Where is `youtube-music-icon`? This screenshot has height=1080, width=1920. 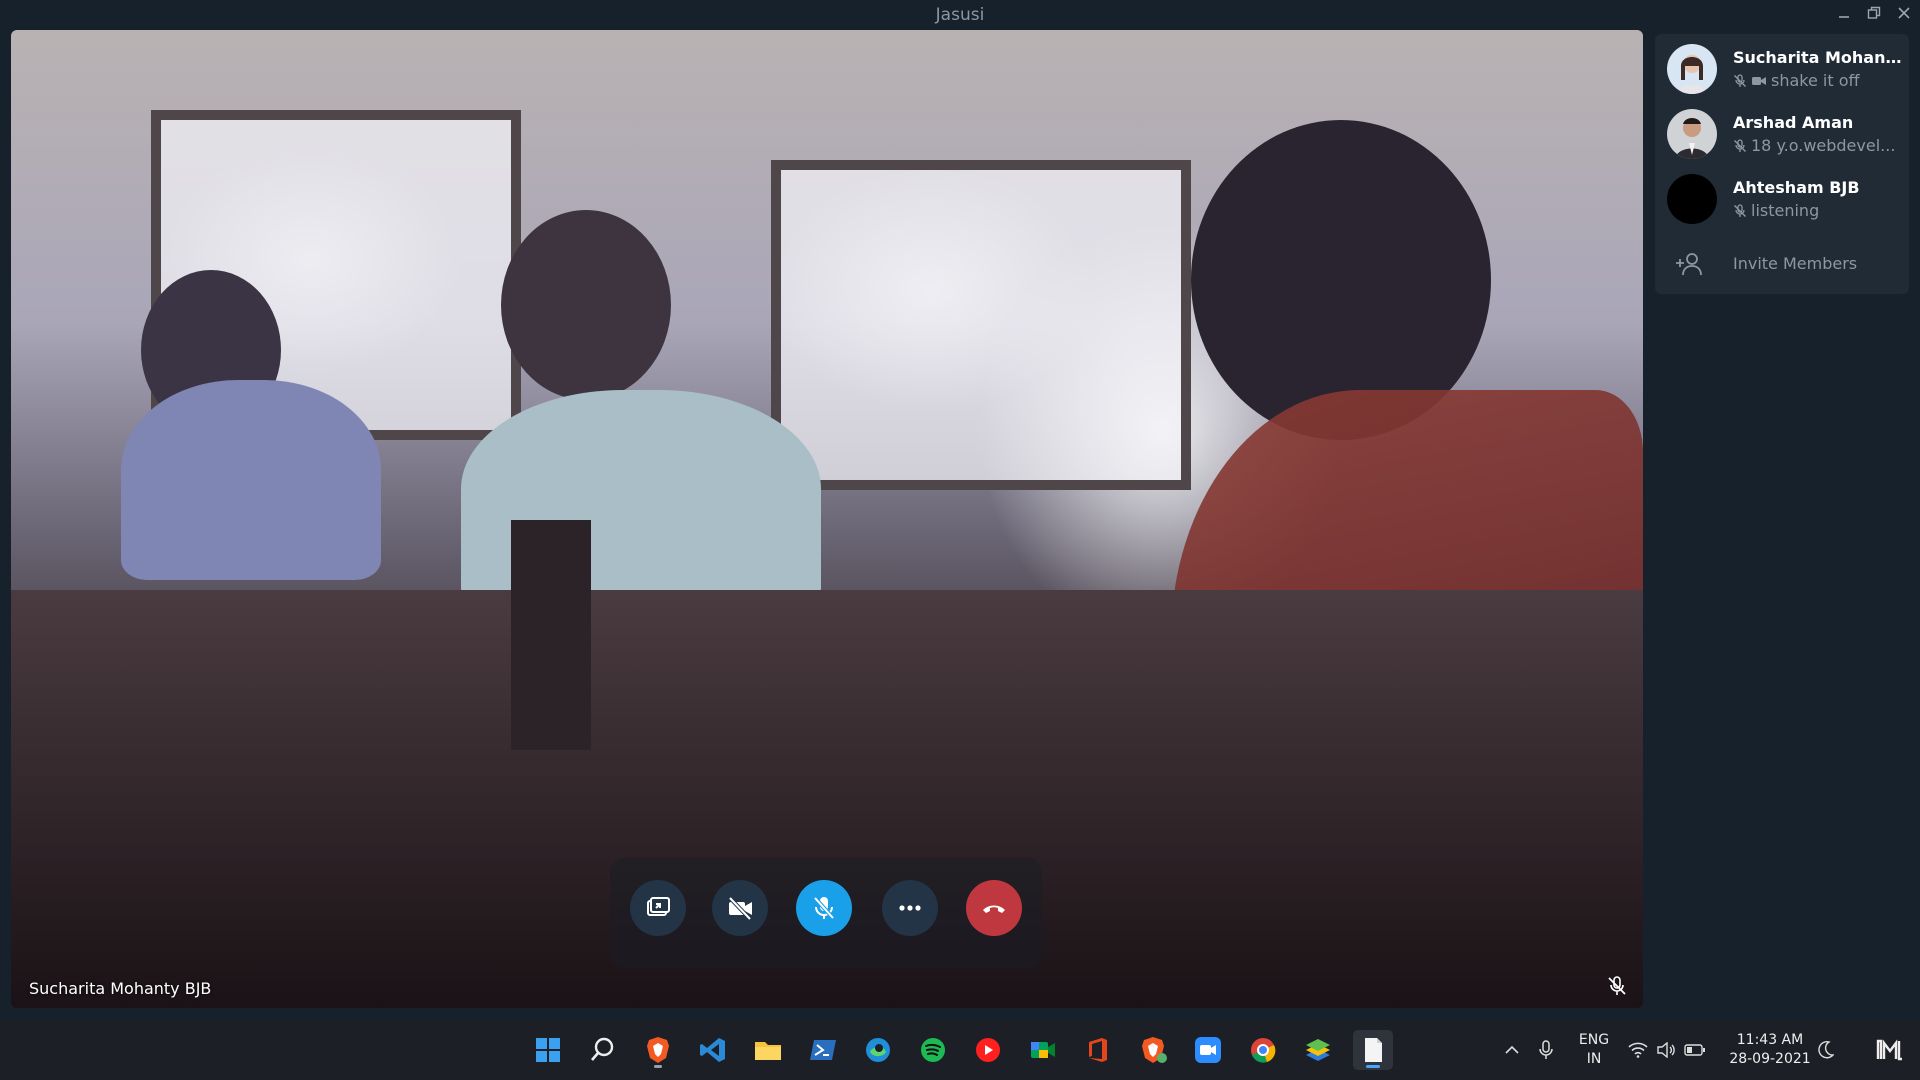 youtube-music-icon is located at coordinates (988, 1050).